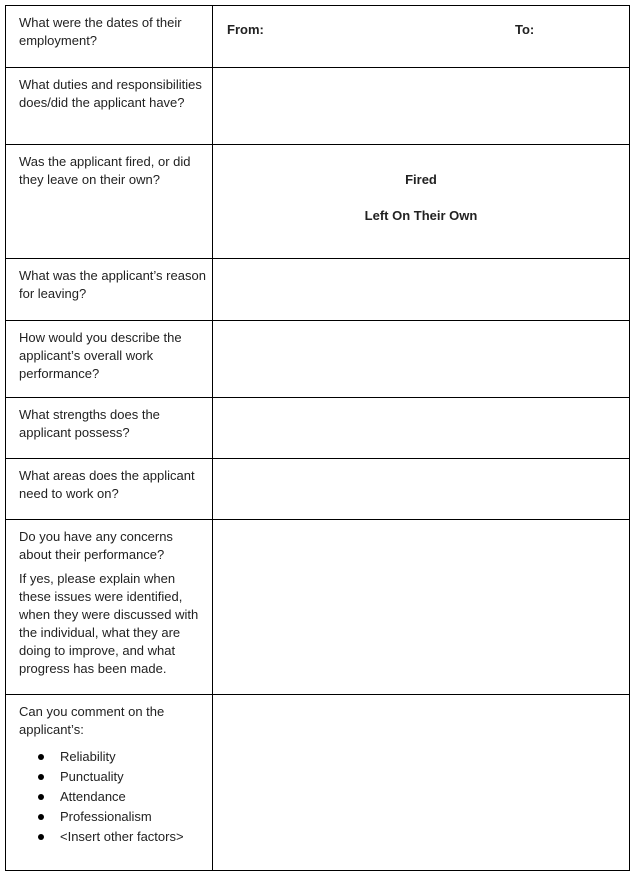  I want to click on answer-cell-dates: From: To:, so click(421, 36).